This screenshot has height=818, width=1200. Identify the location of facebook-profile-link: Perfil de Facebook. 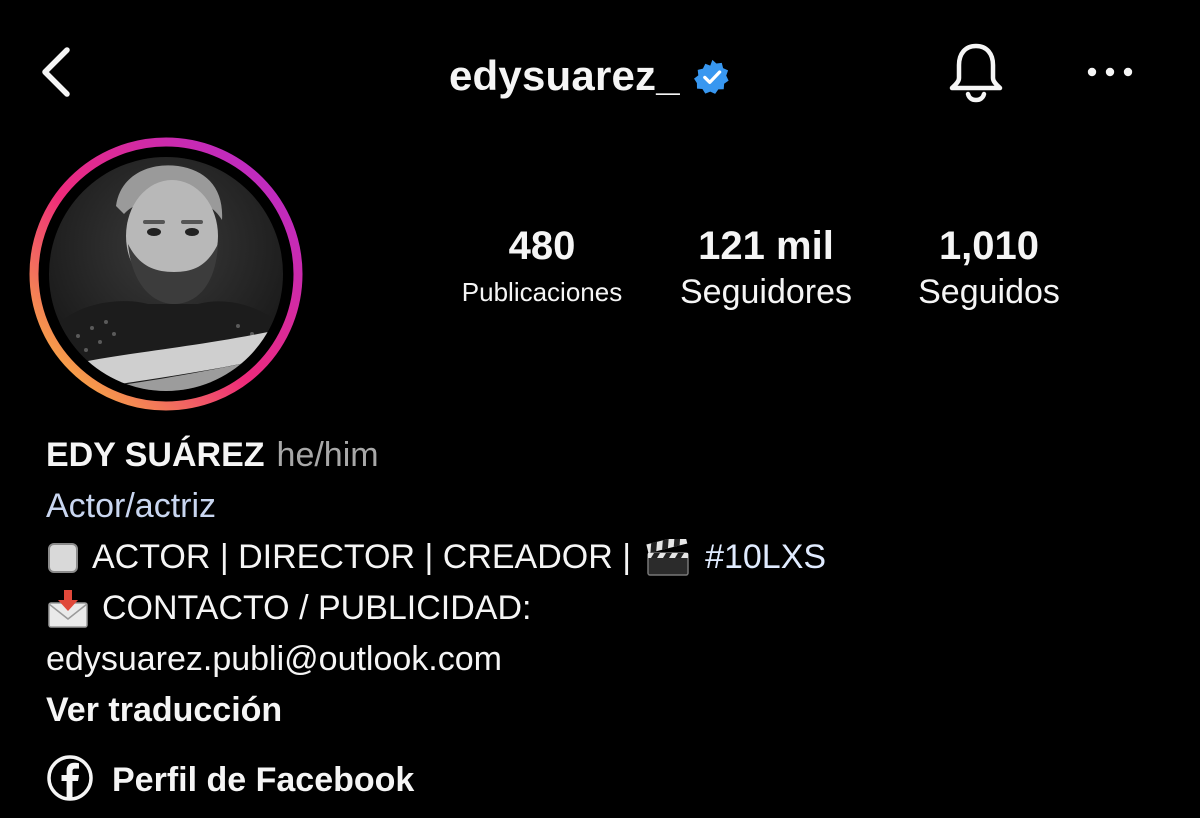
(230, 780).